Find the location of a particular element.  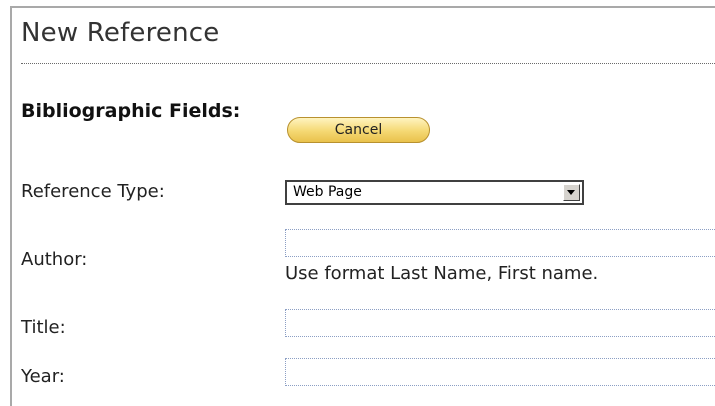

reference-type-label: Reference Type: is located at coordinates (93, 191).